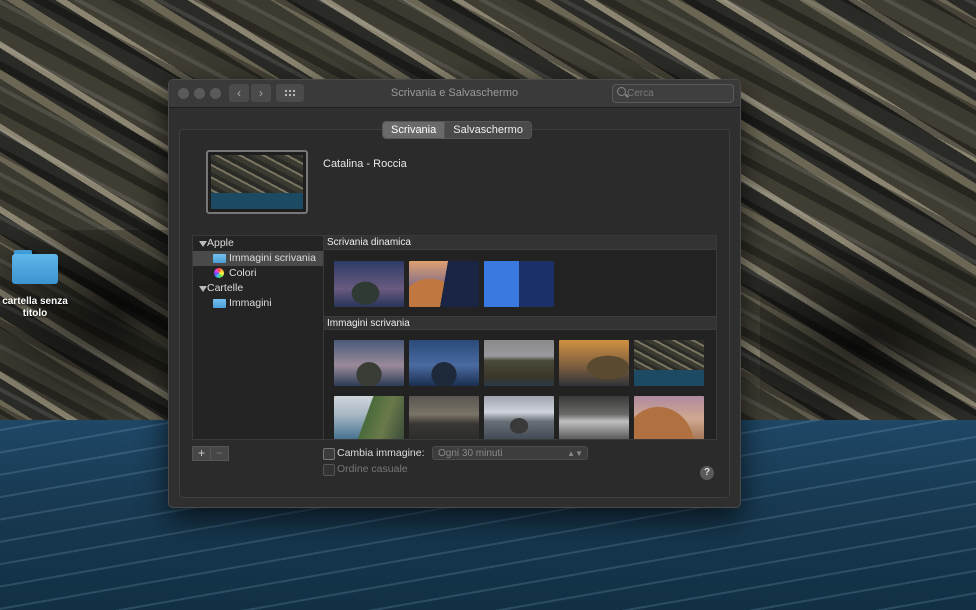 The width and height of the screenshot is (976, 610). I want to click on preview-image, so click(257, 182).